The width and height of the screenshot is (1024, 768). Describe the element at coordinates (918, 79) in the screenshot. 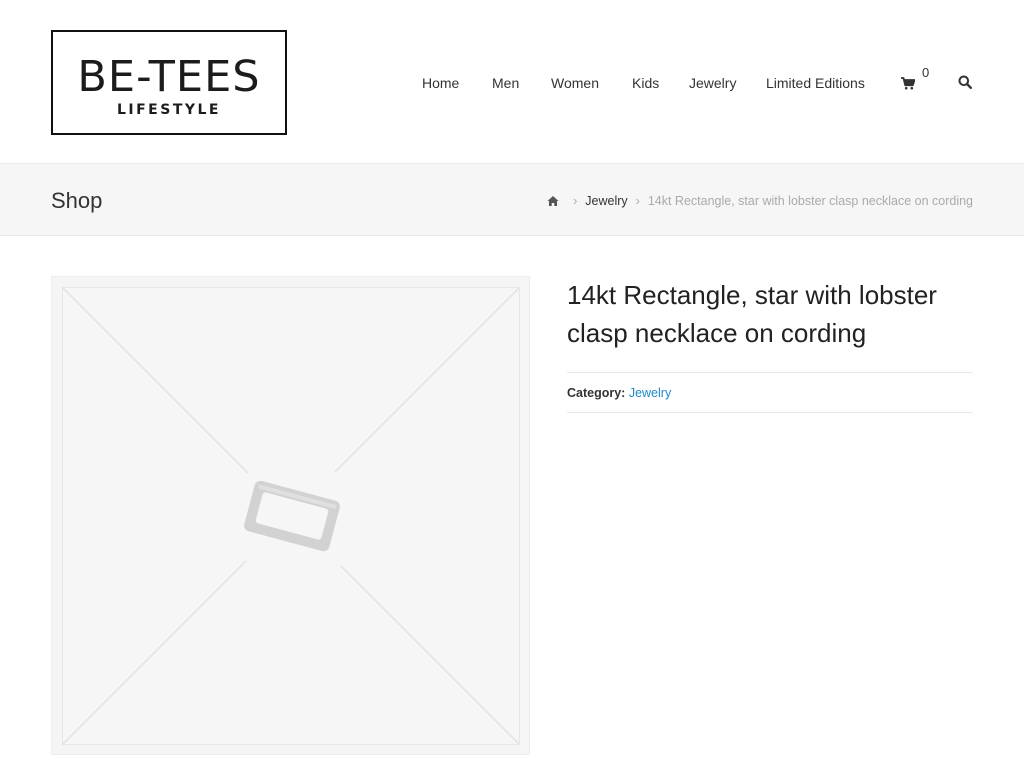

I see `cart-button: 0` at that location.